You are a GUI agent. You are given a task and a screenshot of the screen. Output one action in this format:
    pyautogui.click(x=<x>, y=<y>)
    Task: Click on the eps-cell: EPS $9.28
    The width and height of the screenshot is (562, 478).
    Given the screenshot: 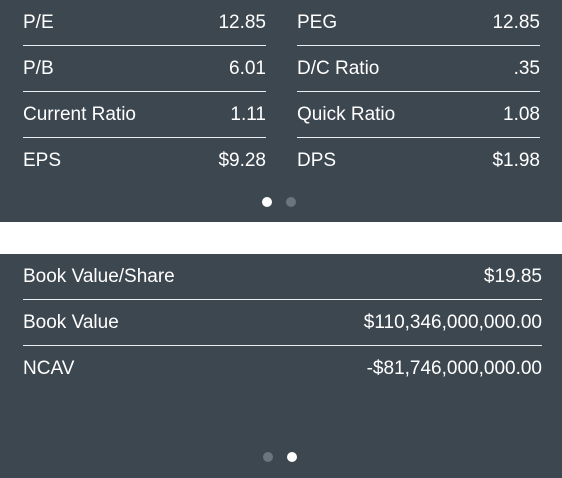 What is the action you would take?
    pyautogui.click(x=144, y=161)
    